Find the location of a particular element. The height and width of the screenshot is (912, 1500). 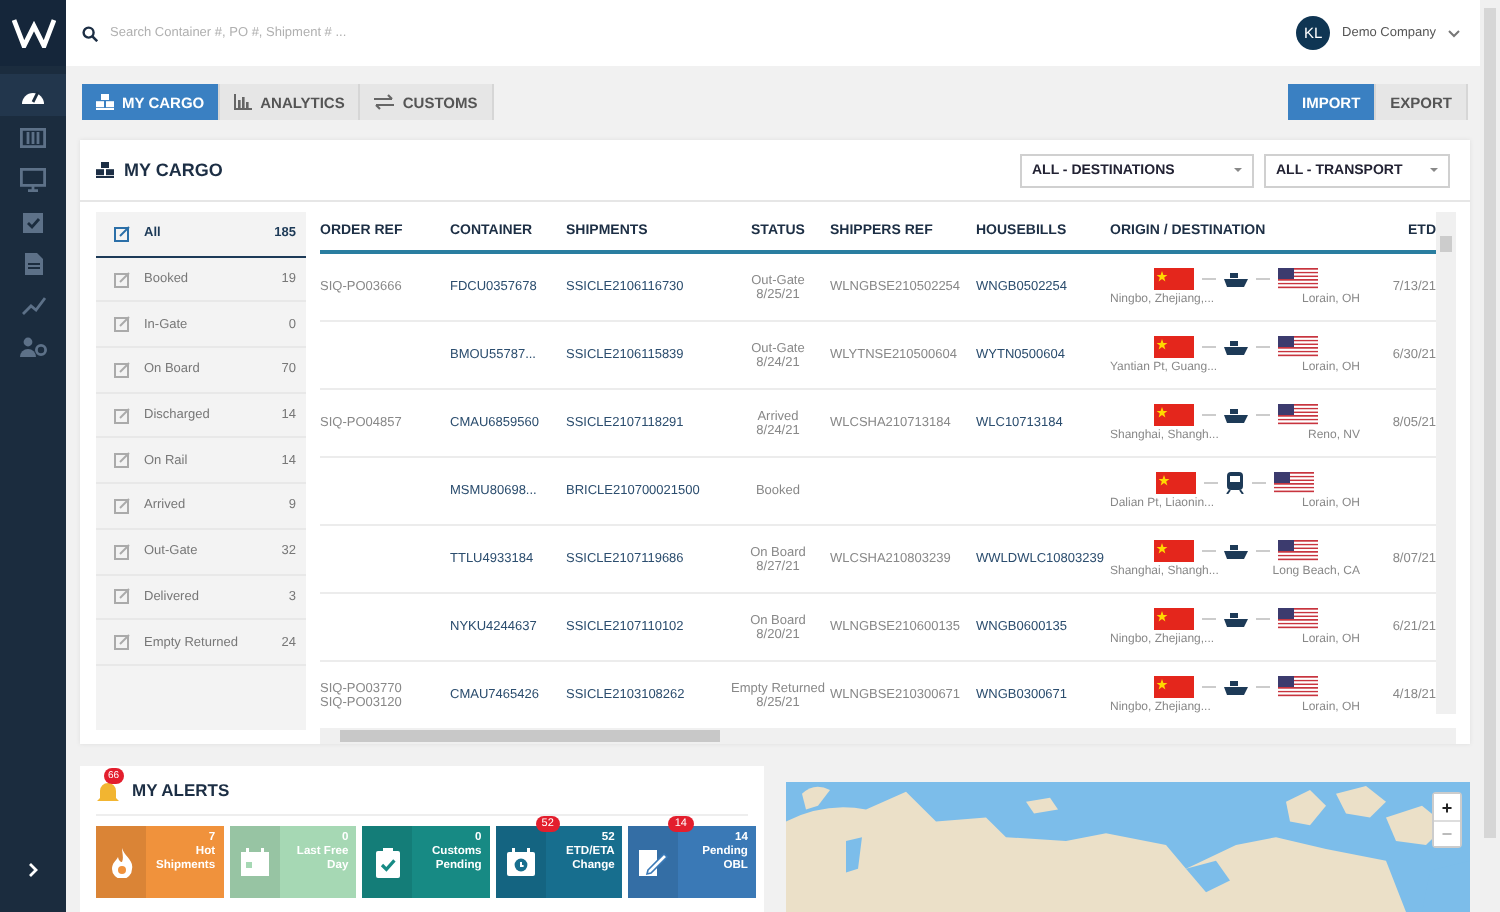

swap-arrows-icon is located at coordinates (384, 102).